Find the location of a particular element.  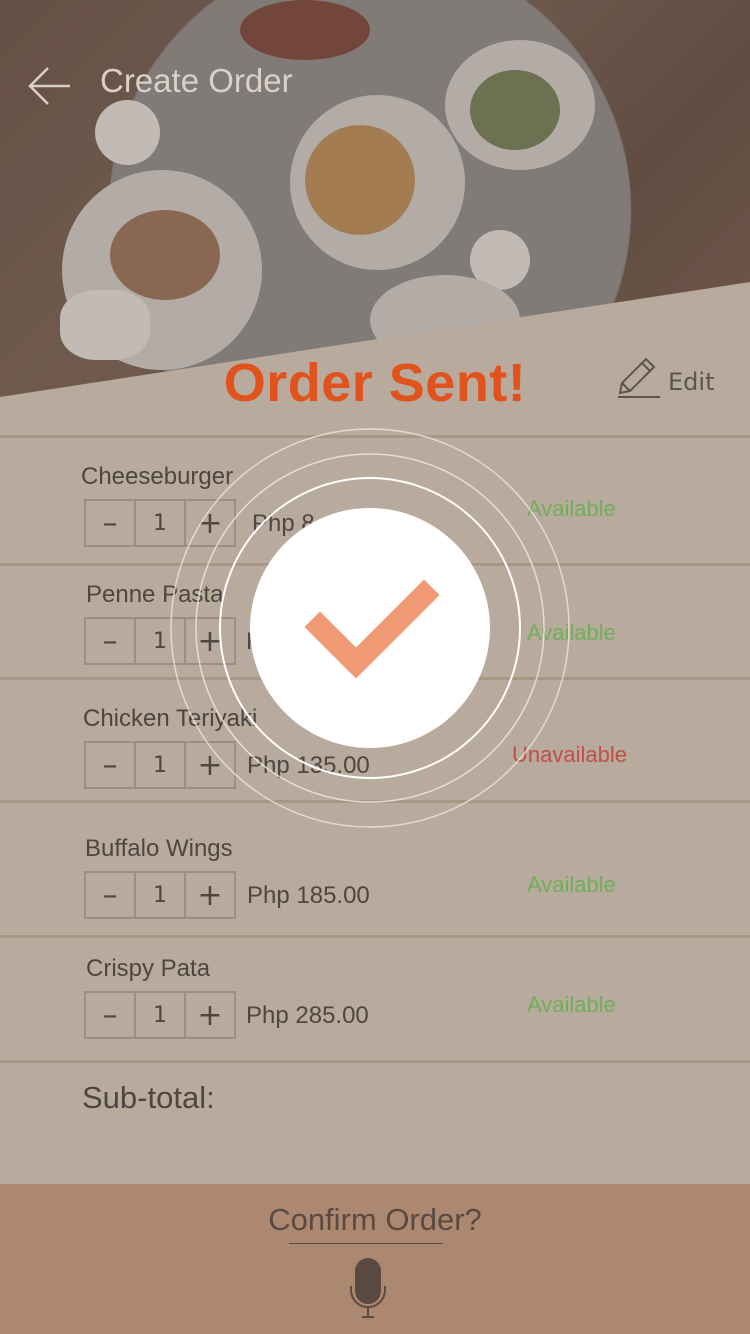

item-name: Crispy Pata is located at coordinates (148, 968).